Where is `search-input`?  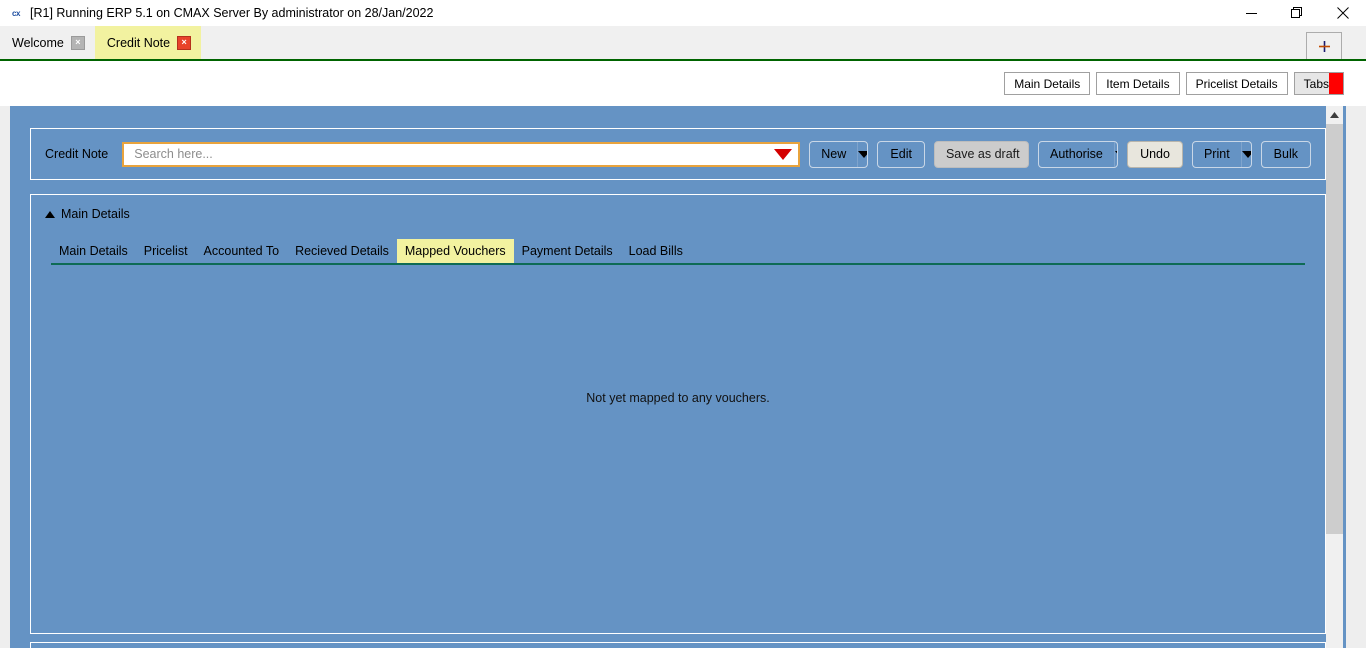
search-input is located at coordinates (450, 154).